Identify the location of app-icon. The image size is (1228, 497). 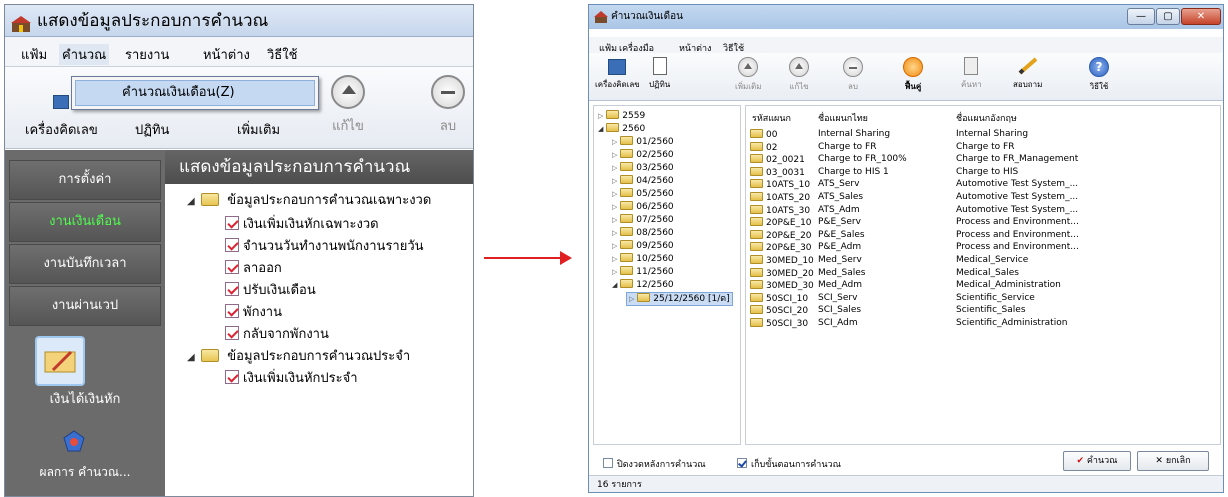
(21, 22).